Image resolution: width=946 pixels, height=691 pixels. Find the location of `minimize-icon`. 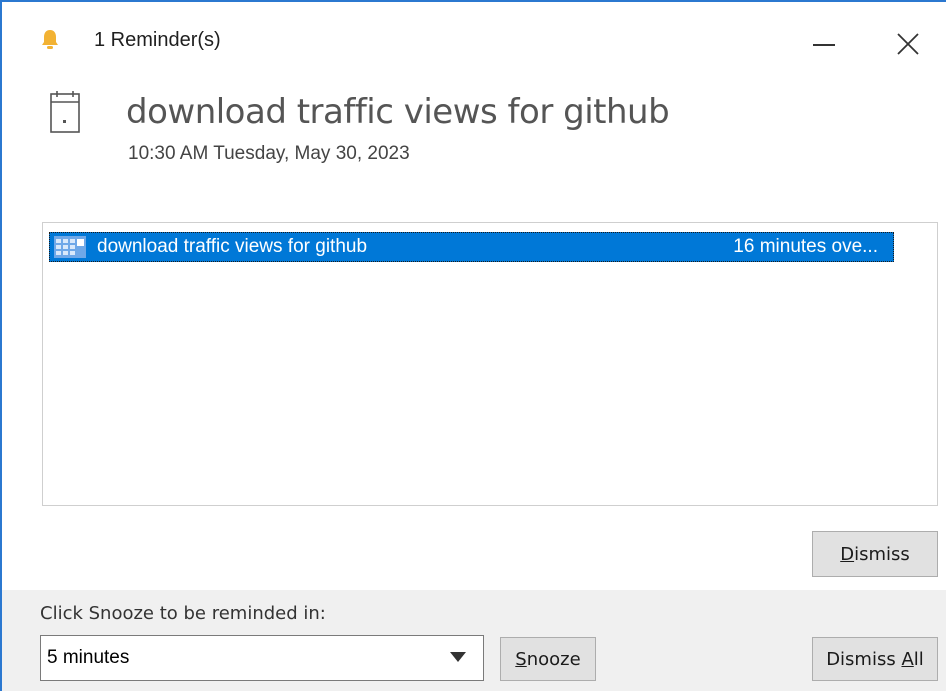

minimize-icon is located at coordinates (824, 45).